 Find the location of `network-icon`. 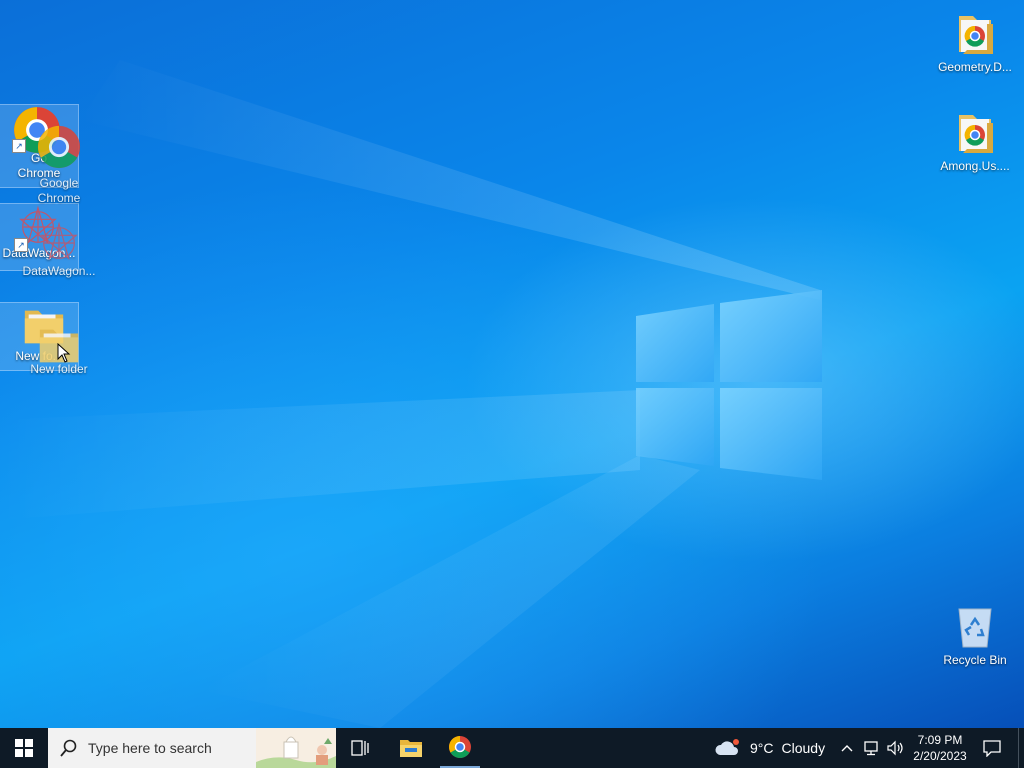

network-icon is located at coordinates (871, 748).